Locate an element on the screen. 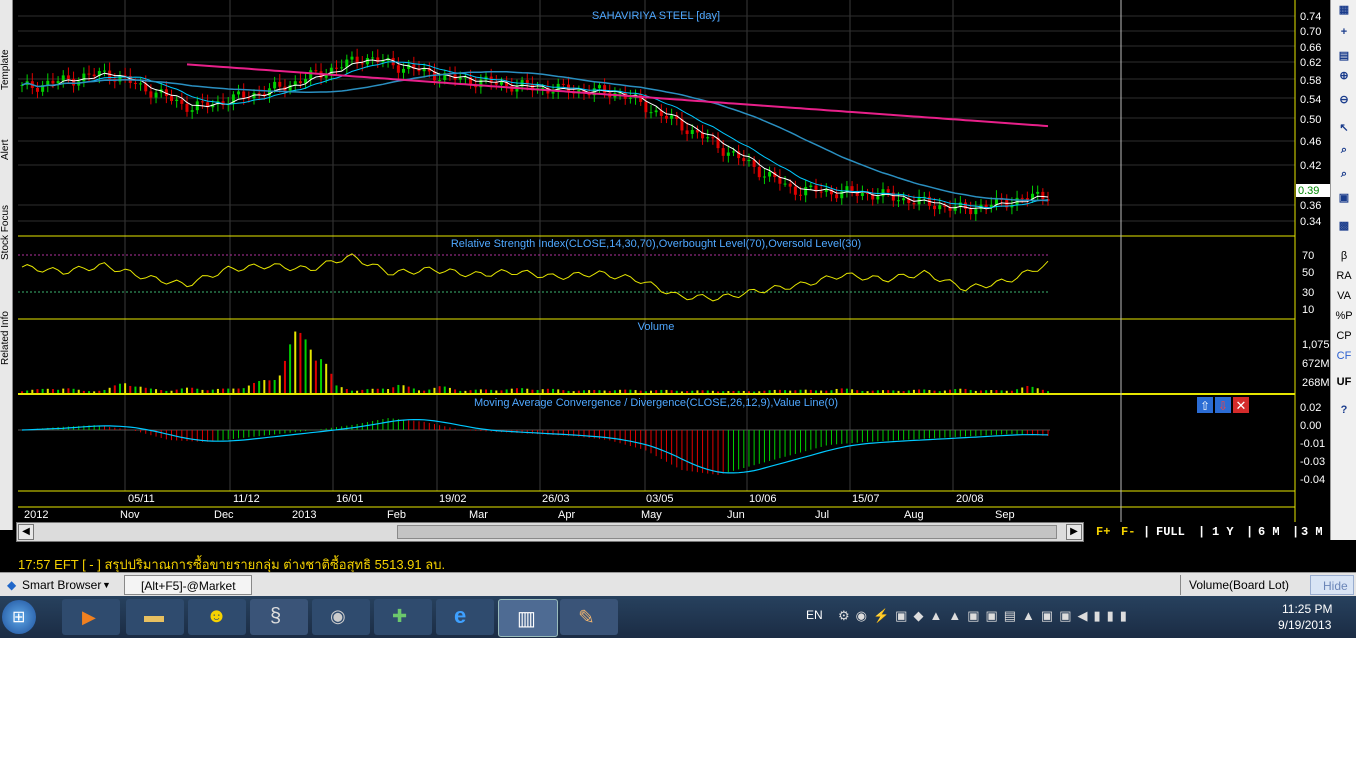 This screenshot has height=768, width=1366. price-tick: 0.36 is located at coordinates (1310, 206).